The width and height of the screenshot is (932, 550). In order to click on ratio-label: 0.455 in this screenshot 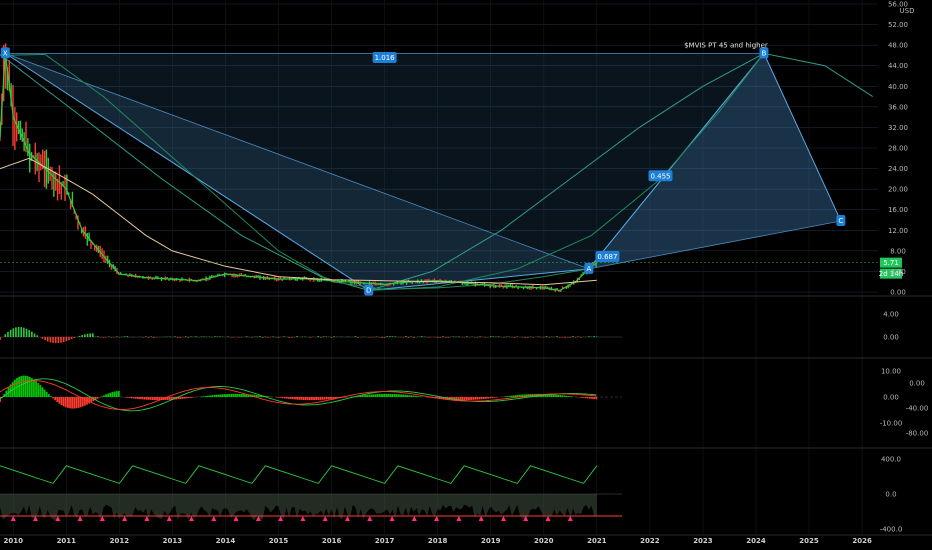, I will do `click(660, 176)`.